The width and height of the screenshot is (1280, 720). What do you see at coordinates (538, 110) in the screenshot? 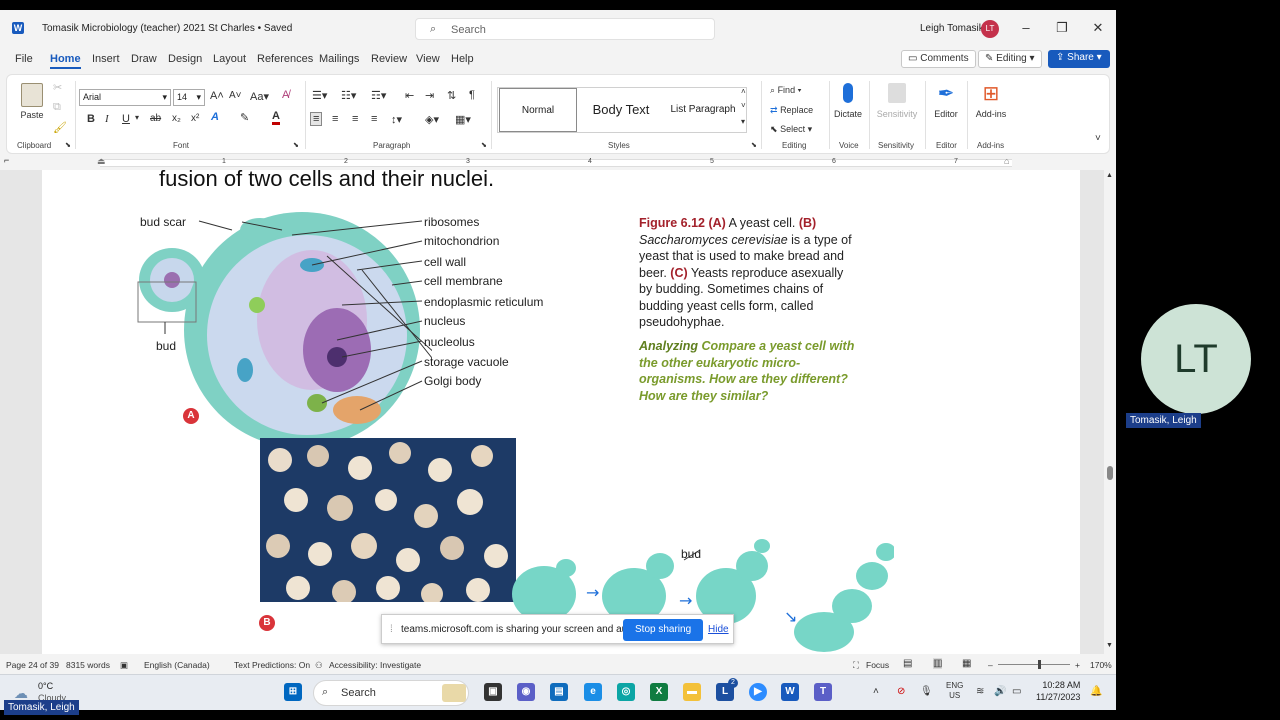
I see `style-normal: Normal` at bounding box center [538, 110].